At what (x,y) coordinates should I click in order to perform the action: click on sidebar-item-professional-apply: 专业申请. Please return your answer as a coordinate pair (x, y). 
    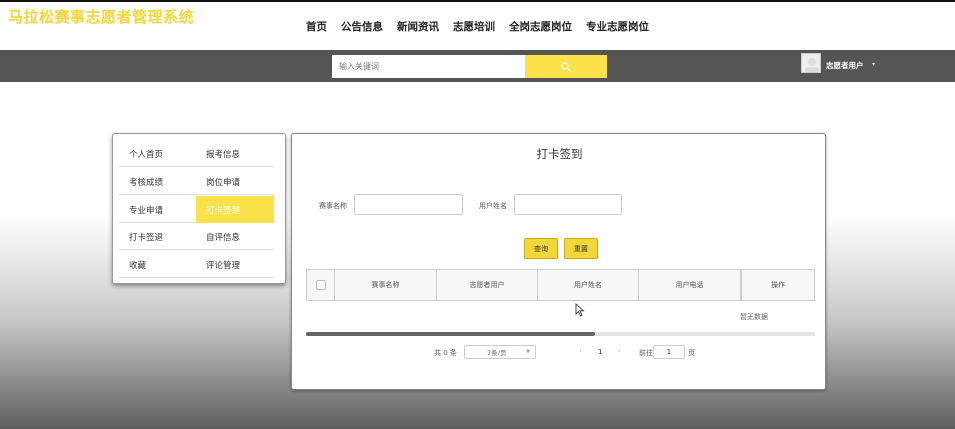
    Looking at the image, I should click on (158, 209).